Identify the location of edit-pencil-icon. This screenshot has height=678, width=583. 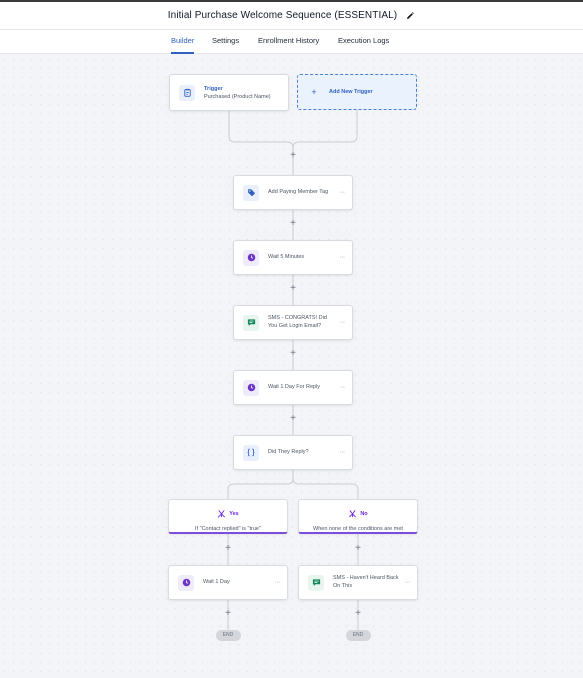
(410, 16).